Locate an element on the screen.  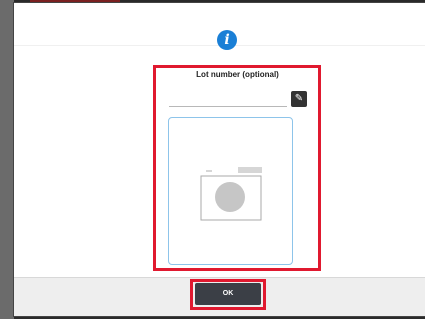
ok-button: OK is located at coordinates (228, 294).